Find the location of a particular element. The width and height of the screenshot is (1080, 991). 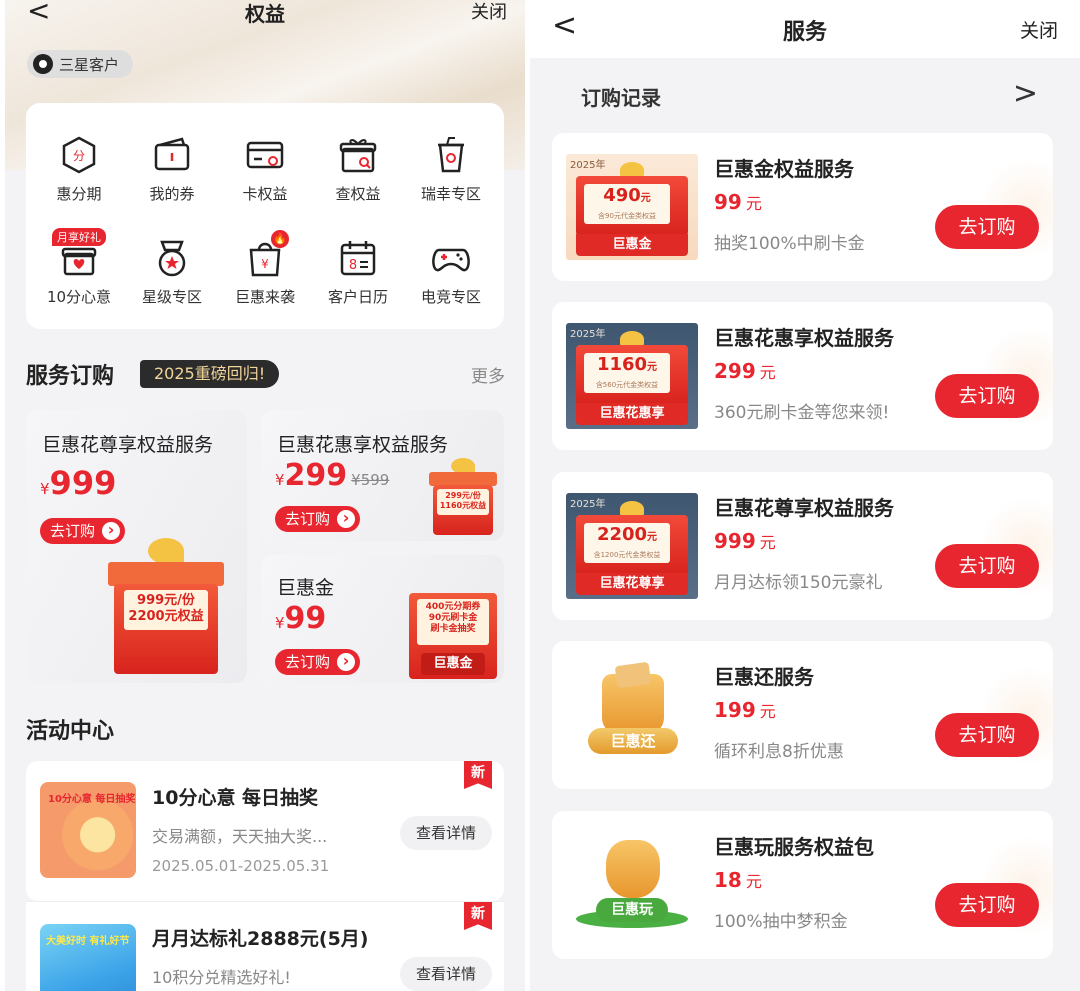

thumb-footer: 巨惠金 is located at coordinates (632, 245).